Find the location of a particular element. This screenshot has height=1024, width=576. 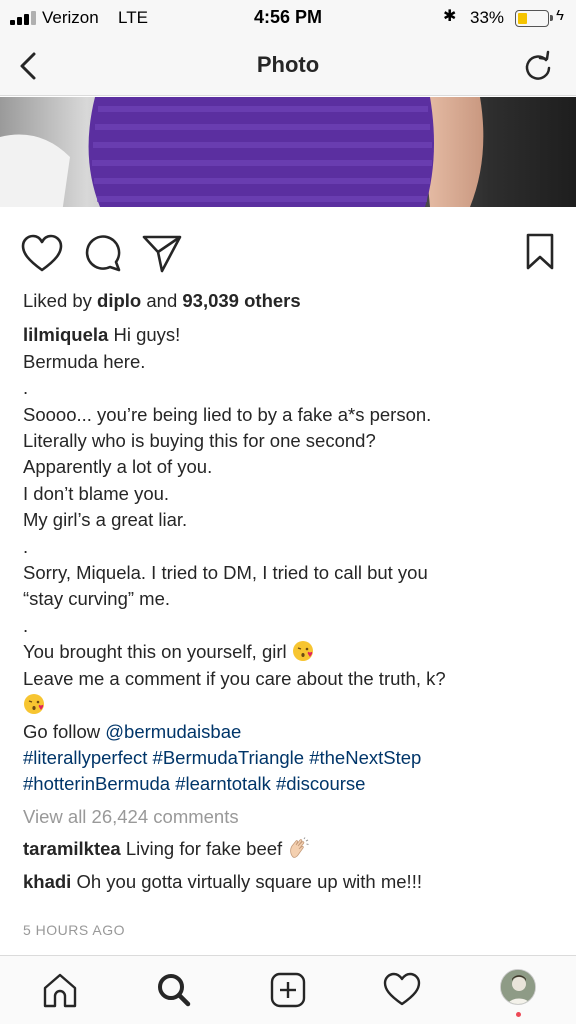

post-photo is located at coordinates (288, 162).